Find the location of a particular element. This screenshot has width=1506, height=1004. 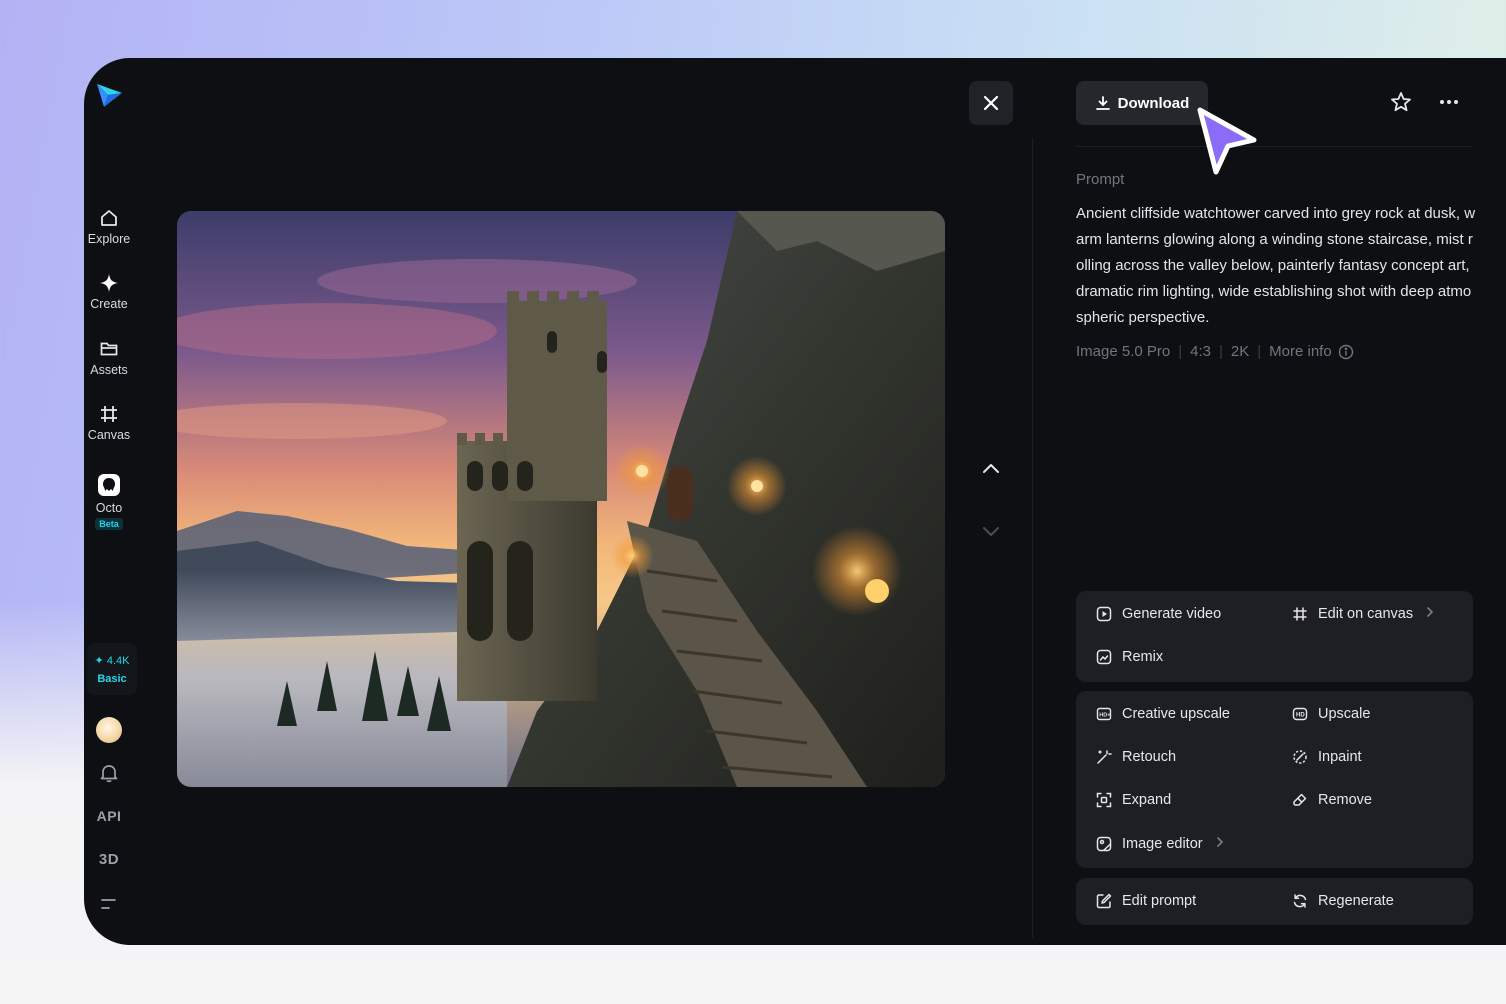

previous-image-button is located at coordinates (991, 471).